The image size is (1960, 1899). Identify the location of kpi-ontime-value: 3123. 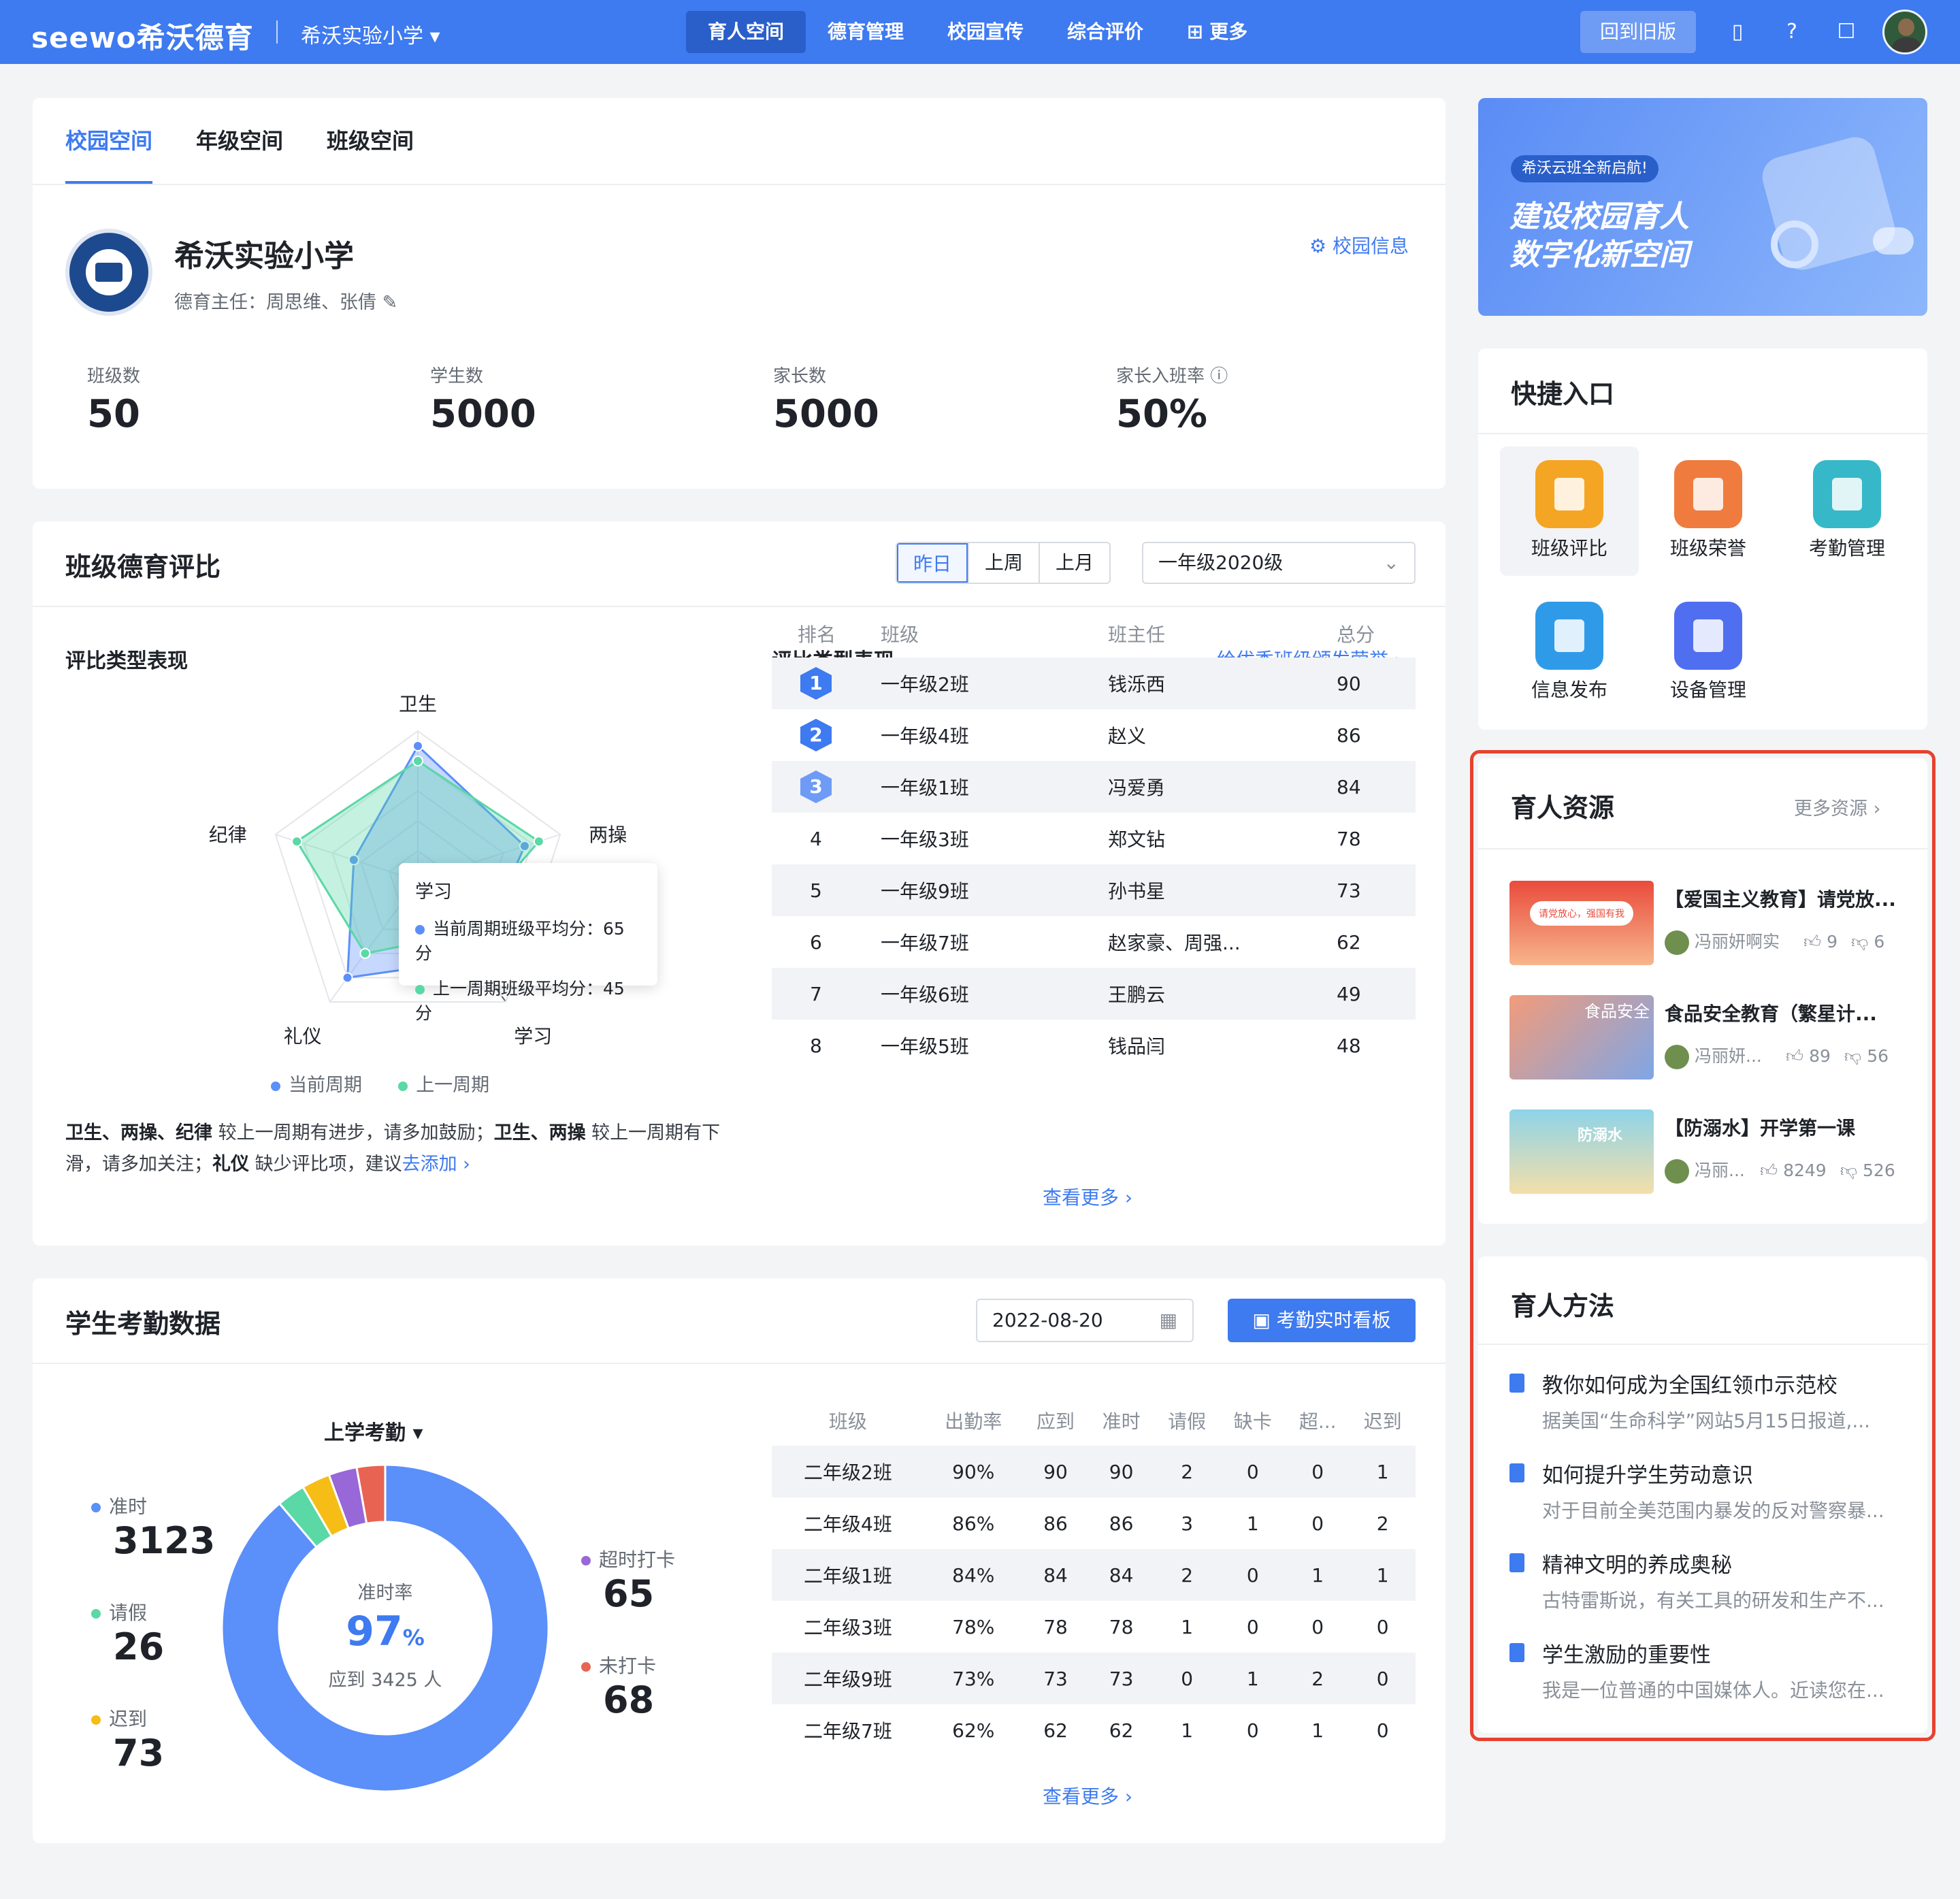
(164, 1541).